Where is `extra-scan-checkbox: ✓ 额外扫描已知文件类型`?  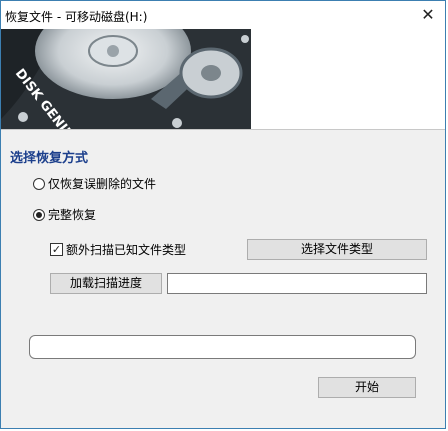 extra-scan-checkbox: ✓ 额外扫描已知文件类型 is located at coordinates (118, 249).